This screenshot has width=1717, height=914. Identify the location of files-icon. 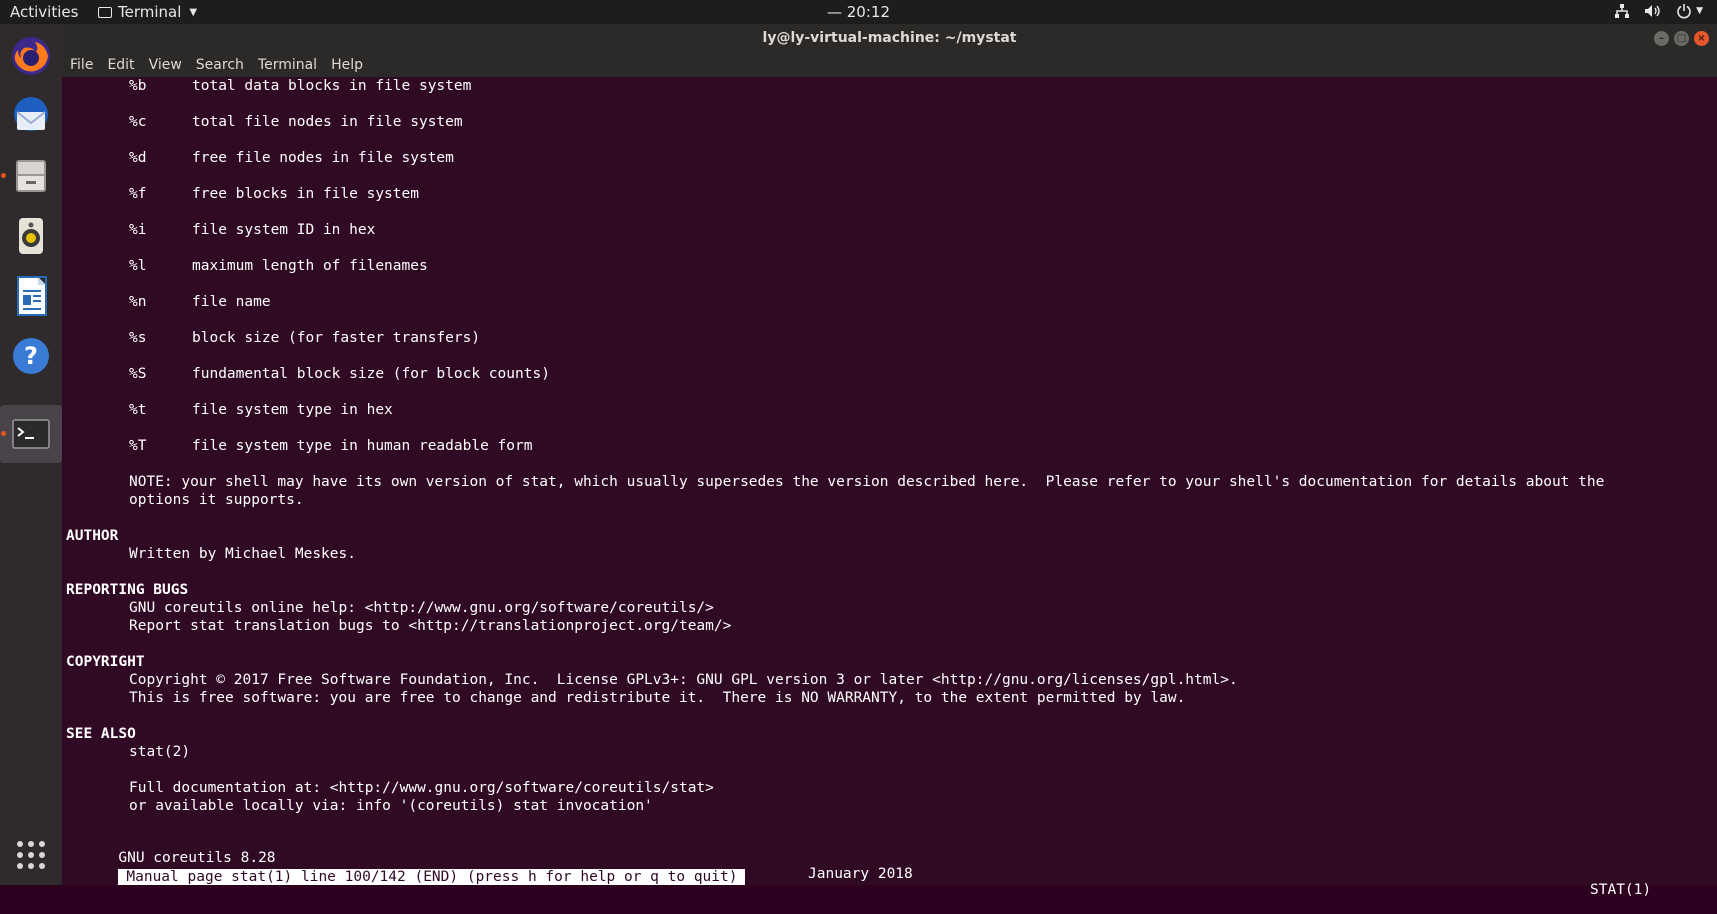
(31, 176).